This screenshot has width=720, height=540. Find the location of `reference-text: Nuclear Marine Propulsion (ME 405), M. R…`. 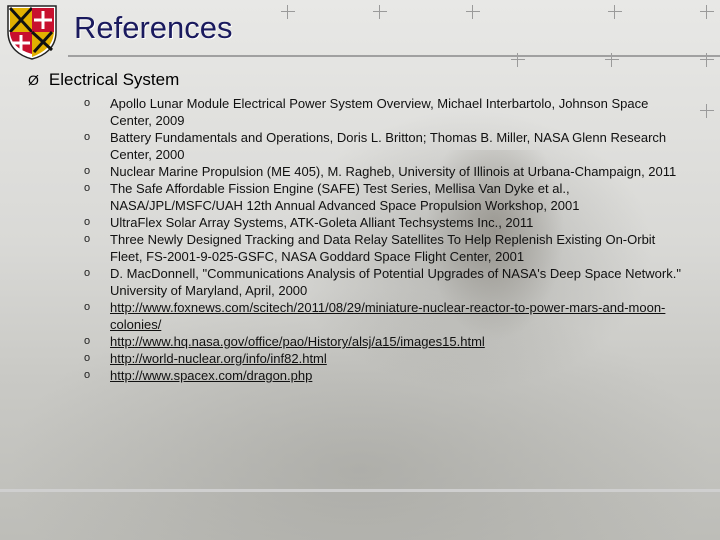

reference-text: Nuclear Marine Propulsion (ME 405), M. R… is located at coordinates (393, 171).